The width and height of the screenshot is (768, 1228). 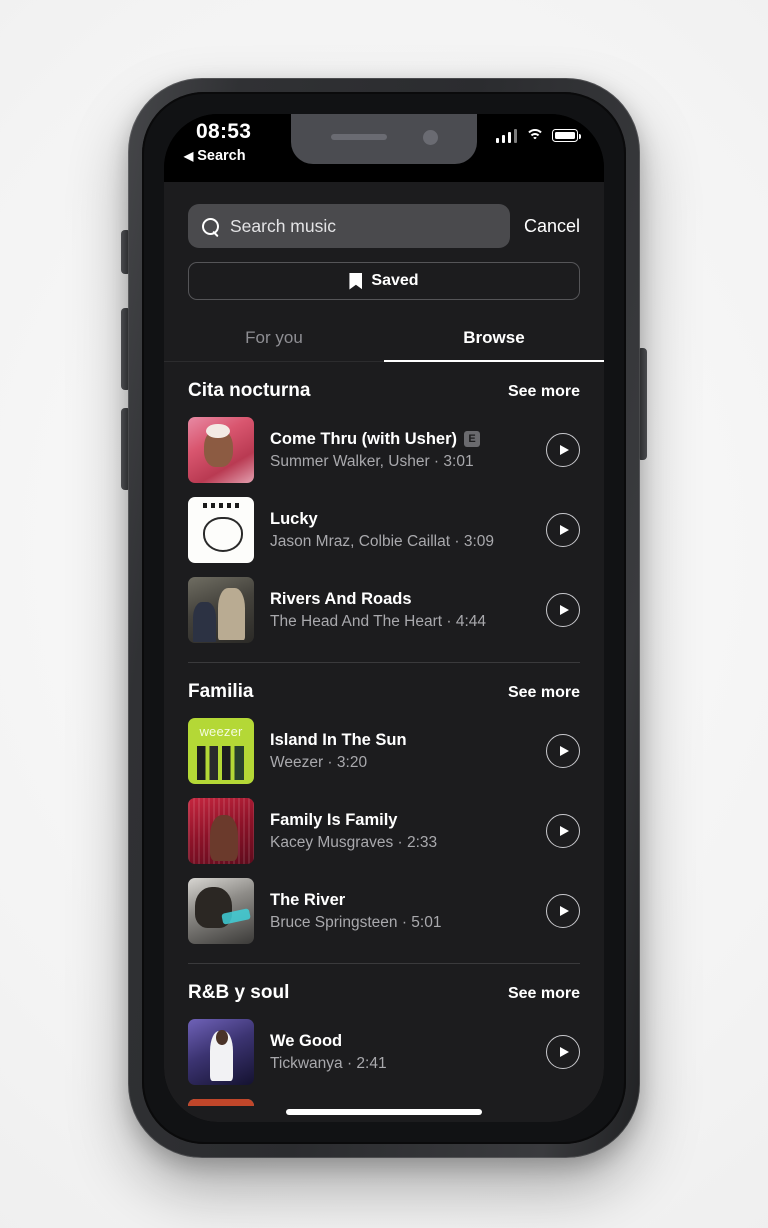 What do you see at coordinates (472, 439) in the screenshot?
I see `explicit-badge: E` at bounding box center [472, 439].